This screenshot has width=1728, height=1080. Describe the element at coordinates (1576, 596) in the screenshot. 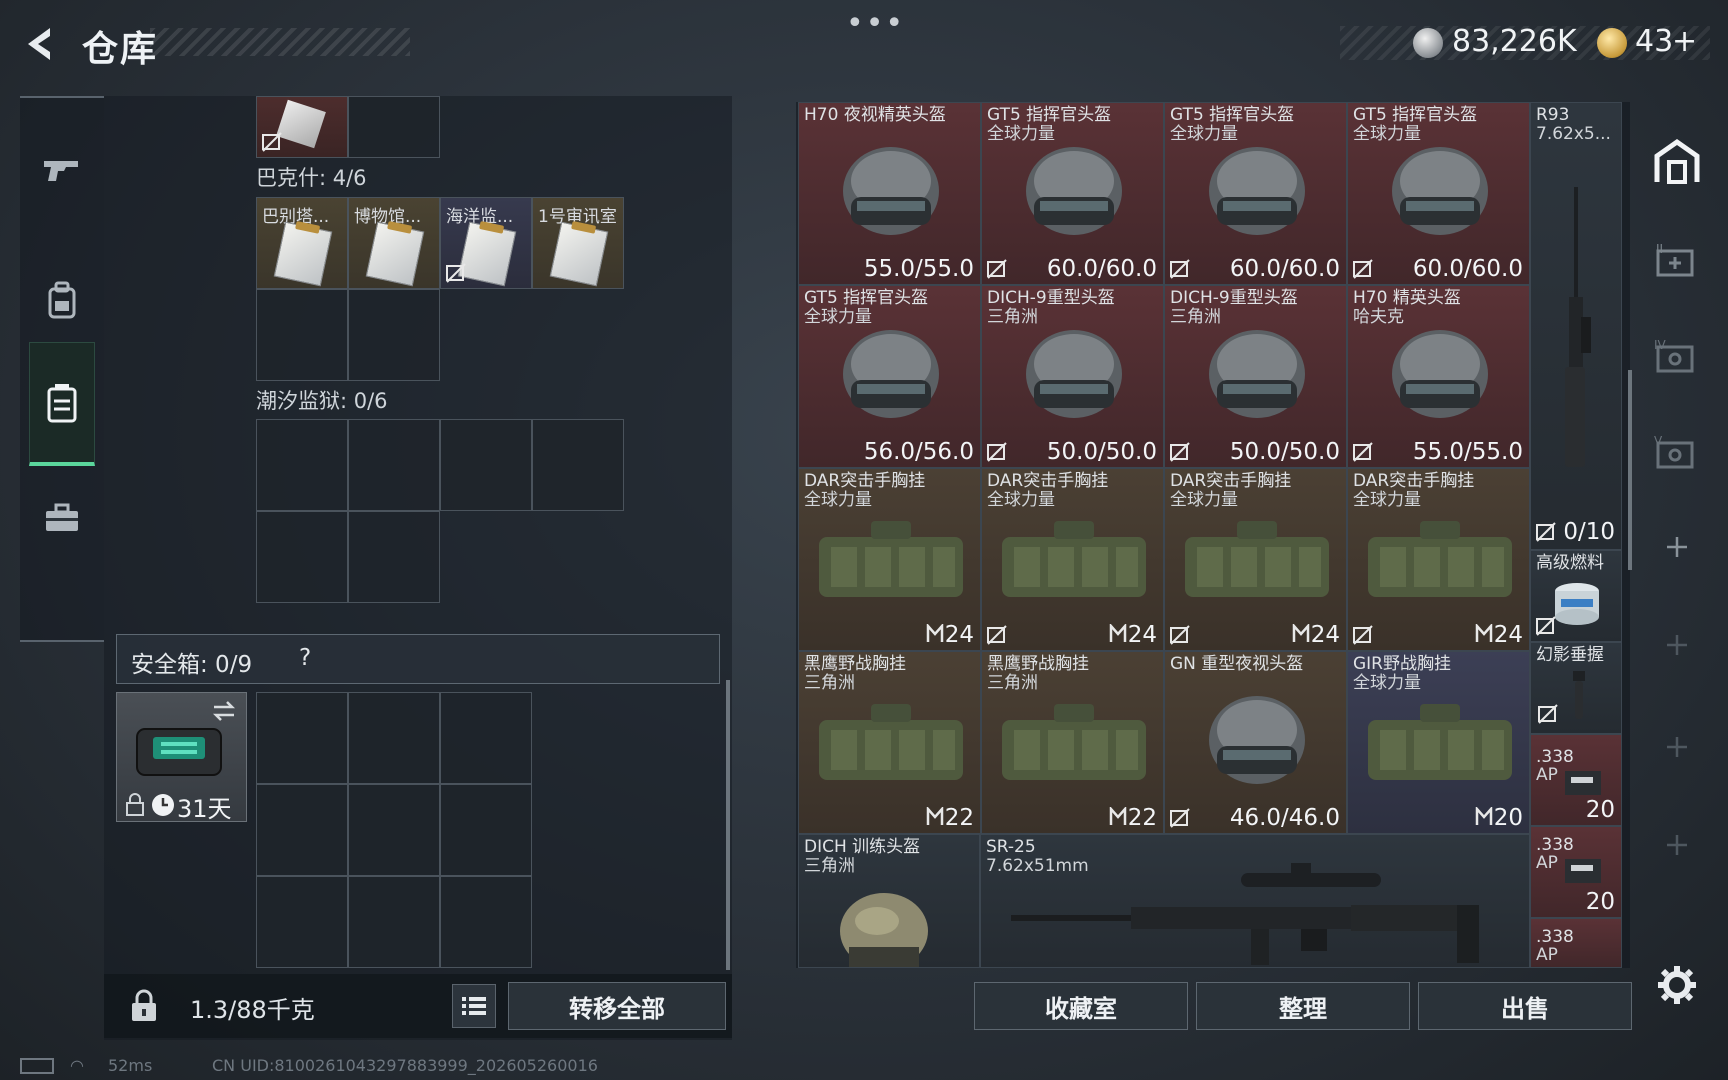

I see `fuel-item: 高级燃料` at that location.